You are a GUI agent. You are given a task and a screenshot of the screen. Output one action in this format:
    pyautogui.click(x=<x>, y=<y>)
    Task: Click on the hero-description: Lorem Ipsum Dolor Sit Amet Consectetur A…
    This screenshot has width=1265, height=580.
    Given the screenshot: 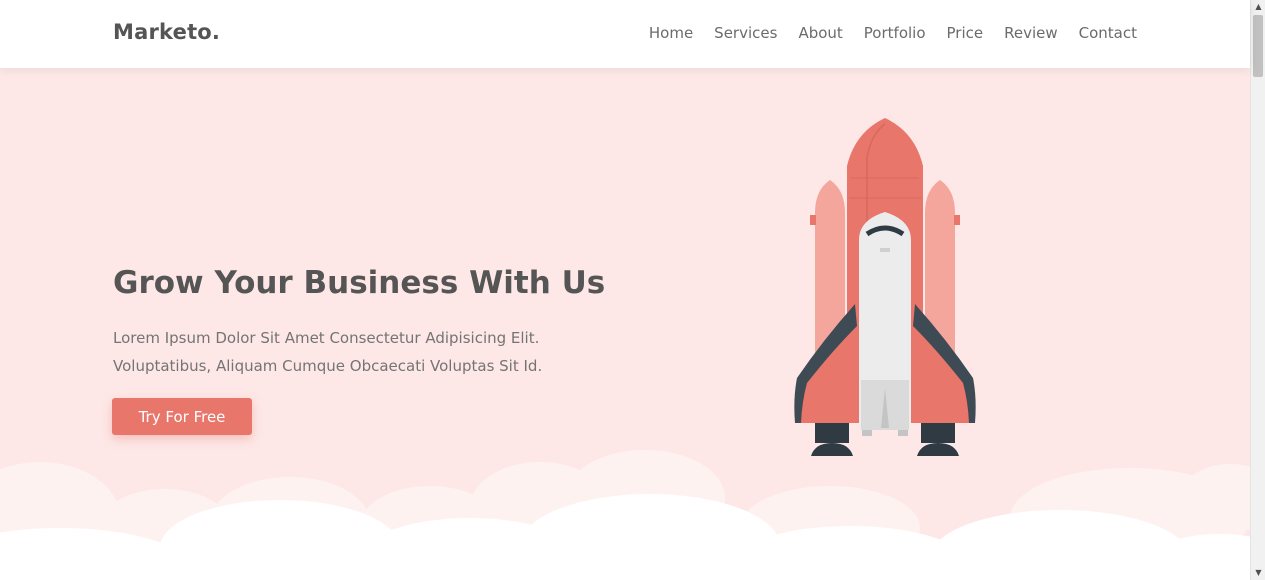 What is the action you would take?
    pyautogui.click(x=328, y=352)
    